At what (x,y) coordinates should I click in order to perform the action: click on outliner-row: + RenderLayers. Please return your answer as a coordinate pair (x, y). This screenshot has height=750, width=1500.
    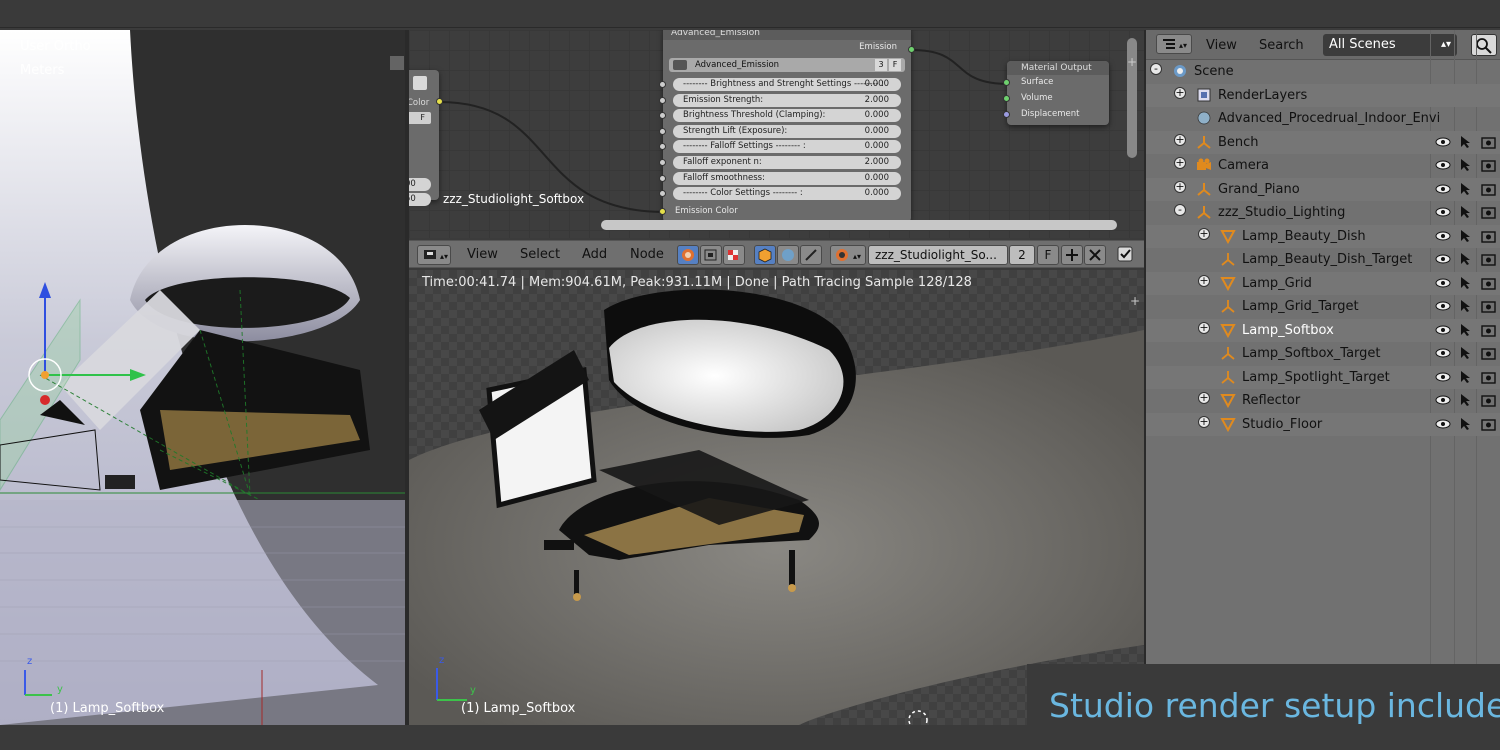
    Looking at the image, I should click on (1323, 95).